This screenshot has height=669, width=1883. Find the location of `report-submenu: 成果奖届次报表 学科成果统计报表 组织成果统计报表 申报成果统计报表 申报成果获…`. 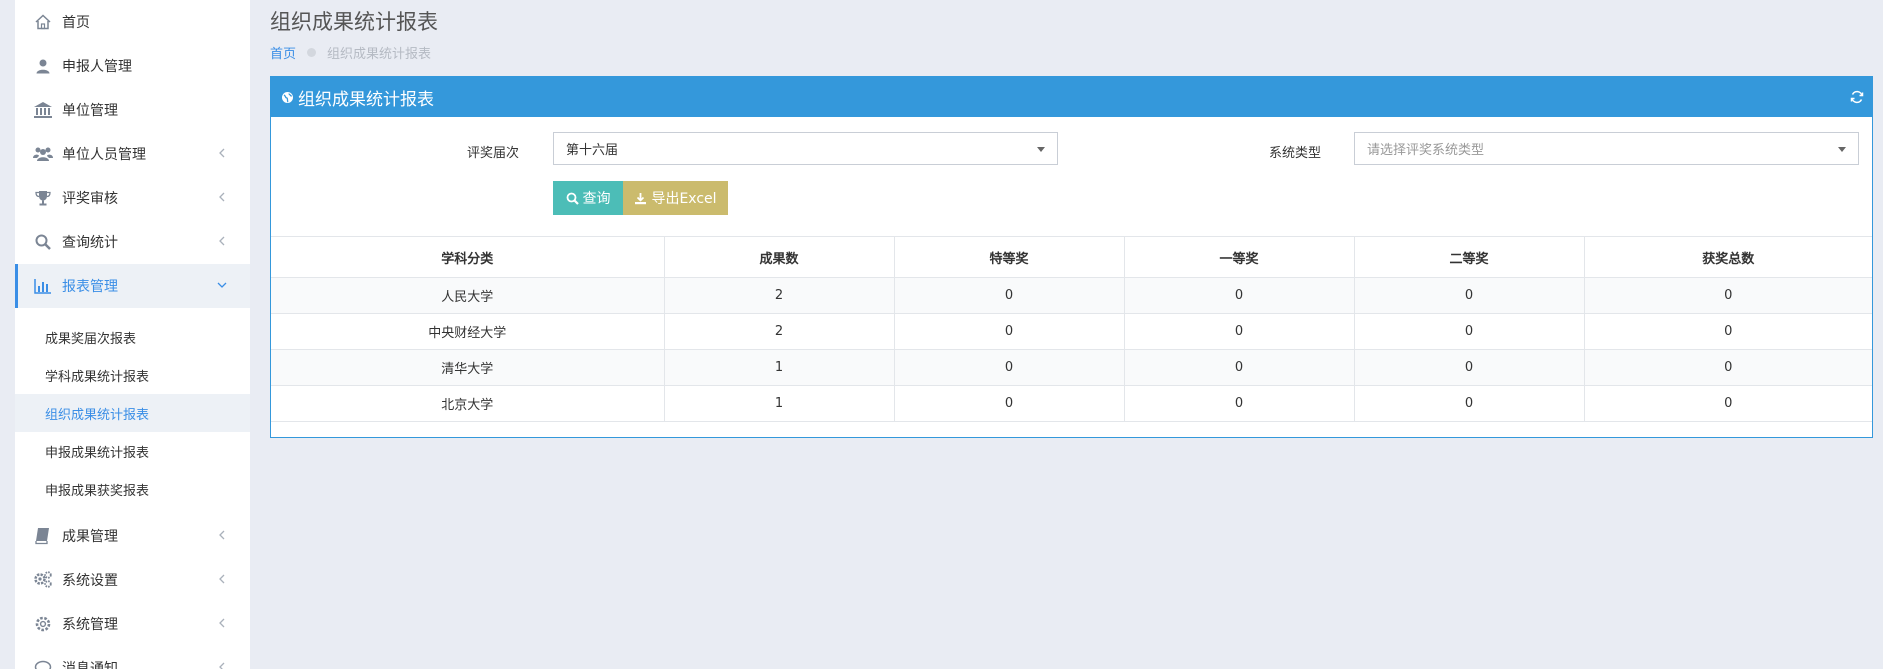

report-submenu: 成果奖届次报表 学科成果统计报表 组织成果统计报表 申报成果统计报表 申报成果获… is located at coordinates (132, 411).